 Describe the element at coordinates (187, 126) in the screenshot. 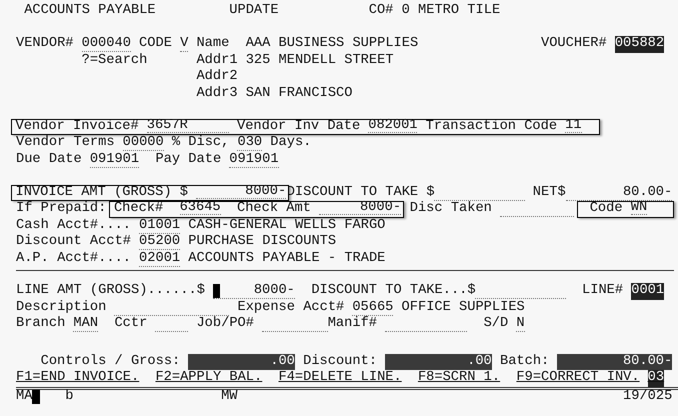

I see `input-field: 3657R` at that location.